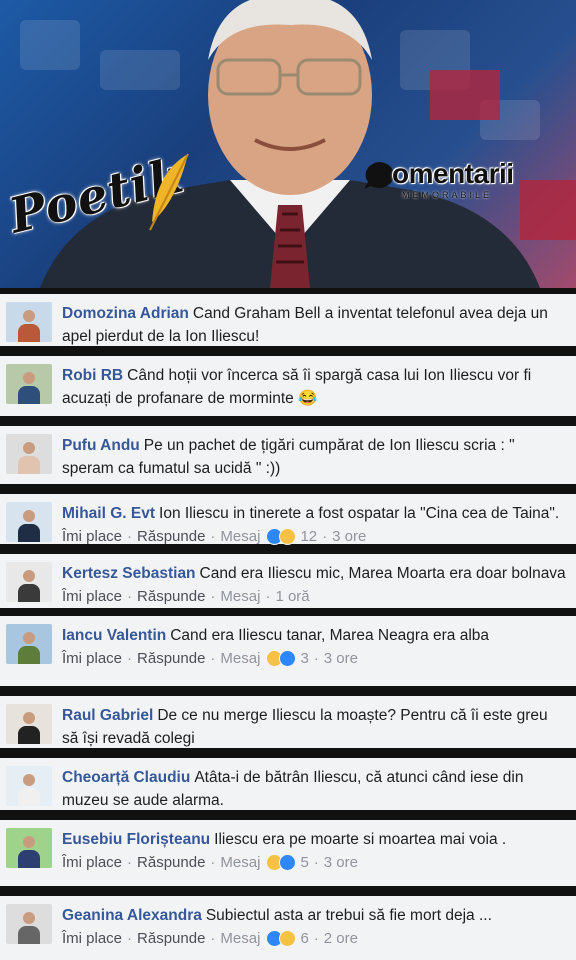 The image size is (576, 960). What do you see at coordinates (101, 445) in the screenshot?
I see `comment-author-link: Pufu Andu` at bounding box center [101, 445].